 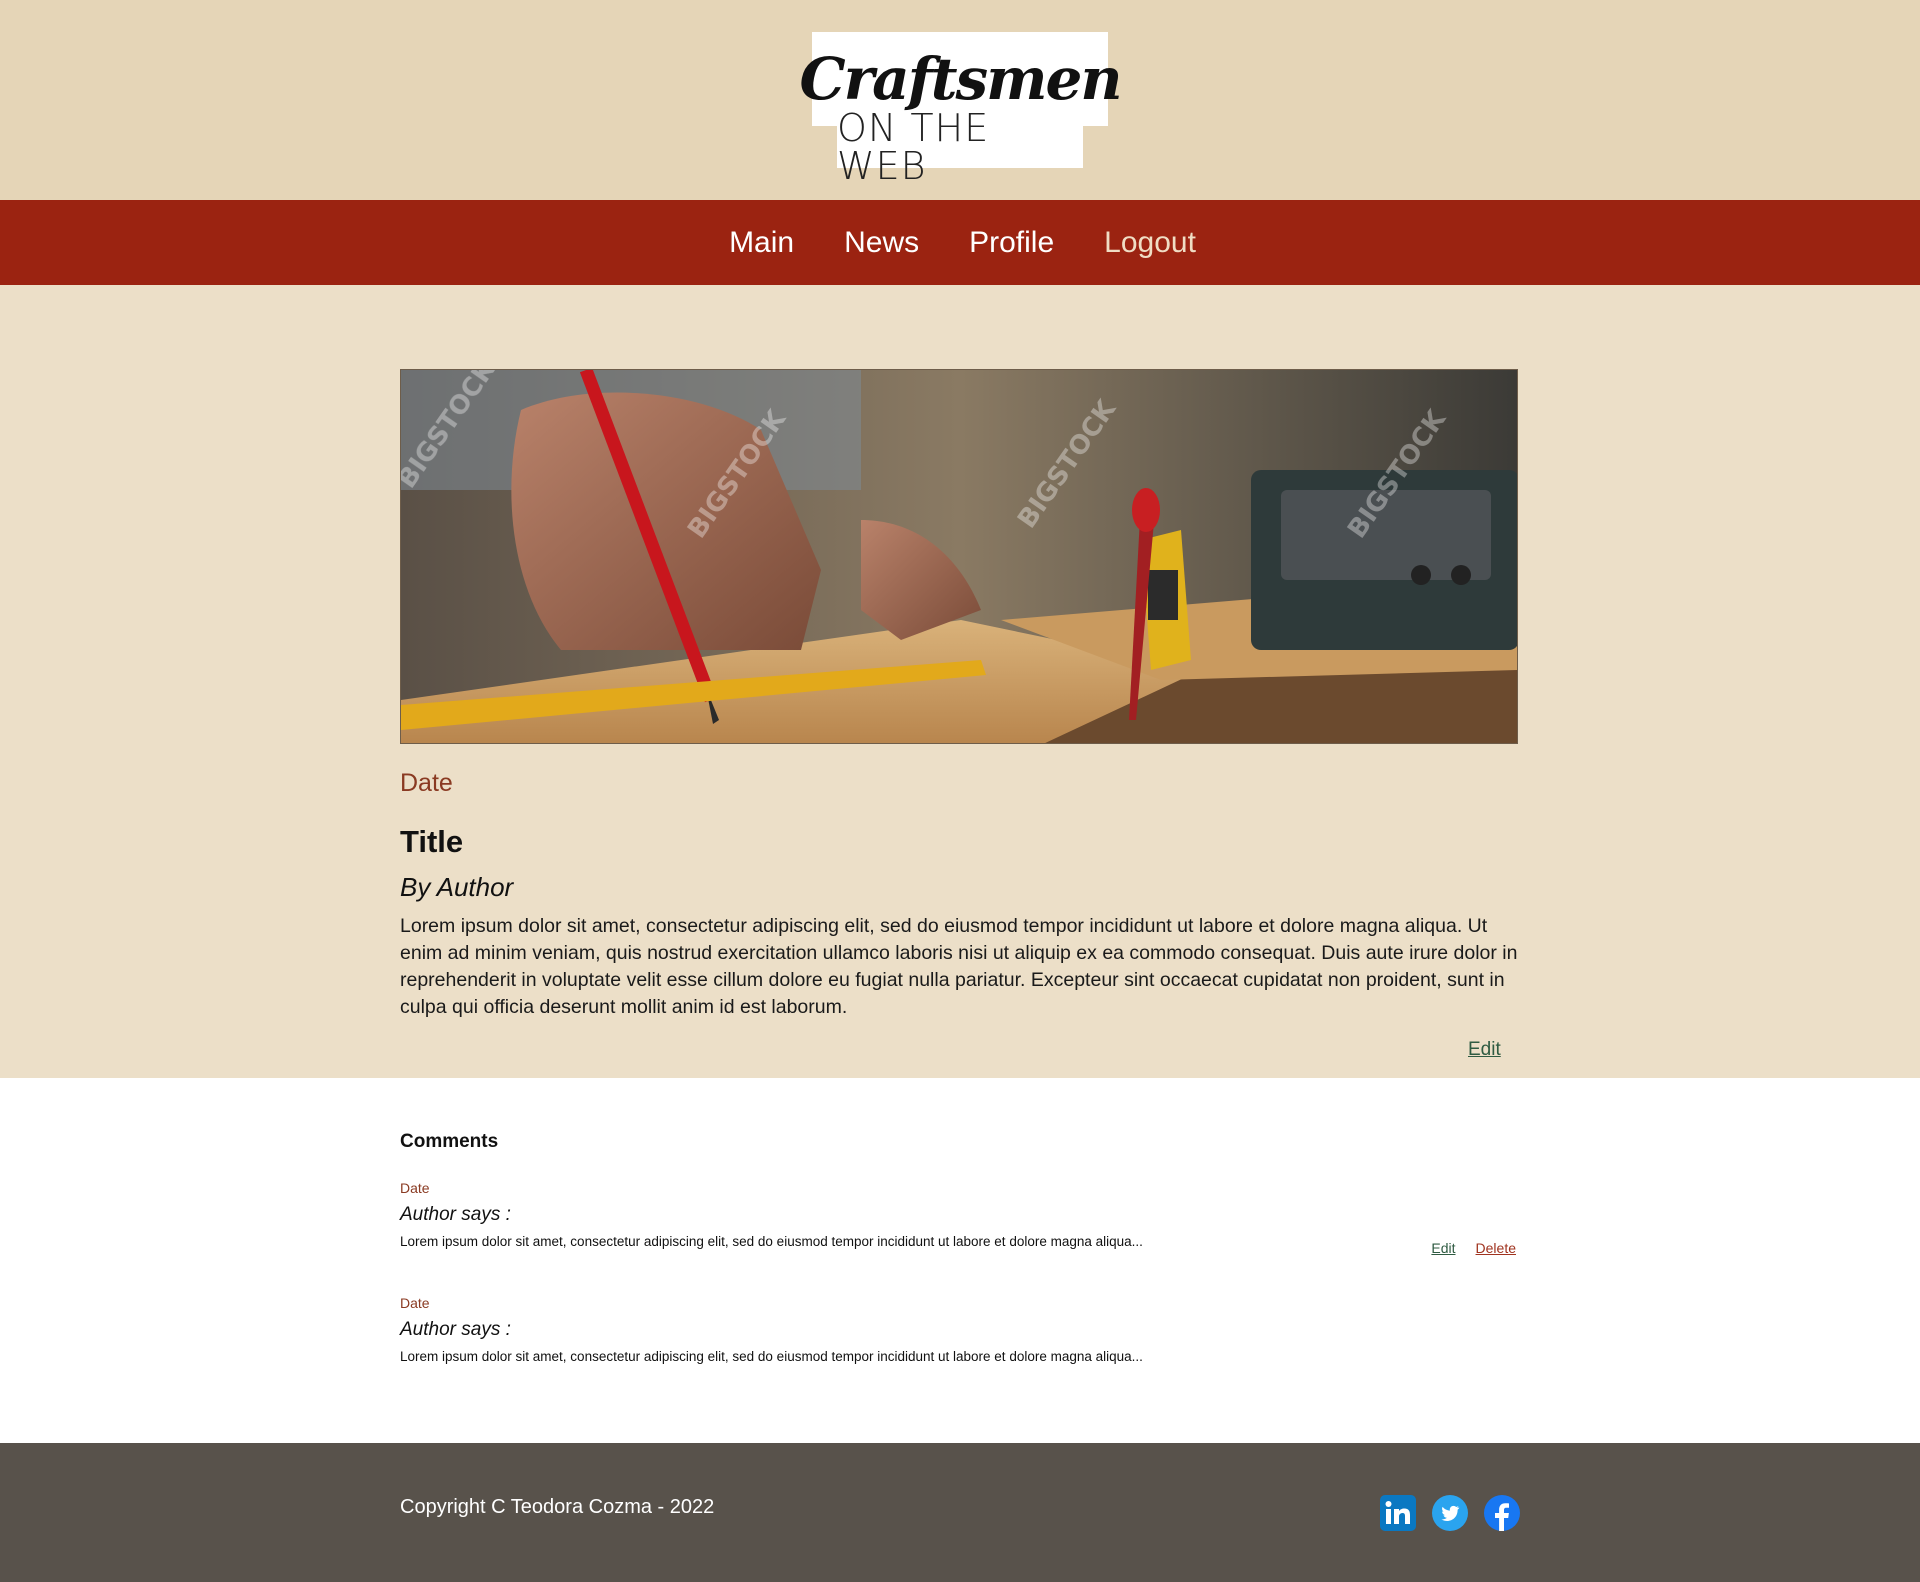 What do you see at coordinates (1398, 1513) in the screenshot?
I see `linkedin-icon` at bounding box center [1398, 1513].